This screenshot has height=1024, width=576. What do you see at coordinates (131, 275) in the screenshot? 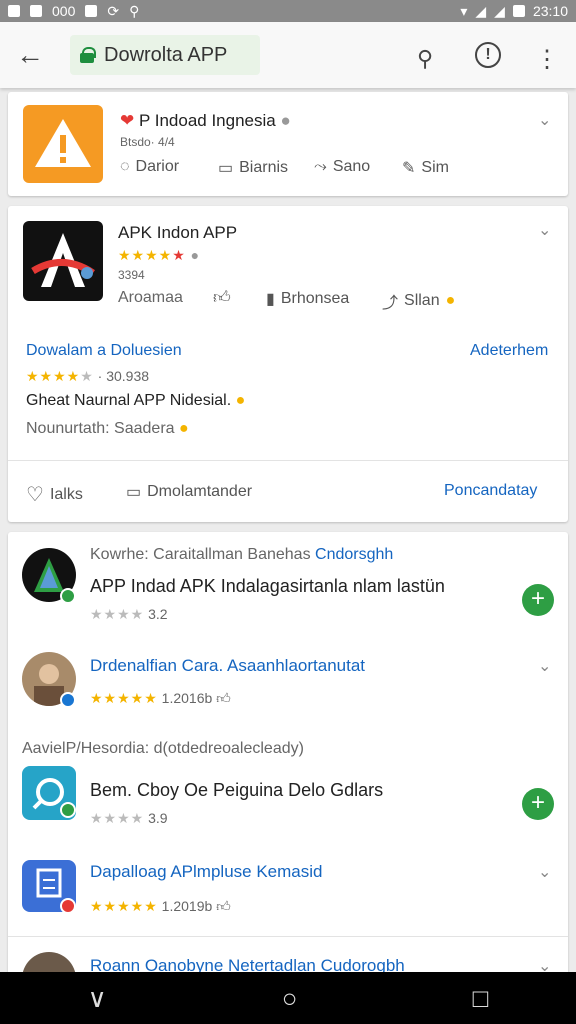
I see `app-meta: 3394` at bounding box center [131, 275].